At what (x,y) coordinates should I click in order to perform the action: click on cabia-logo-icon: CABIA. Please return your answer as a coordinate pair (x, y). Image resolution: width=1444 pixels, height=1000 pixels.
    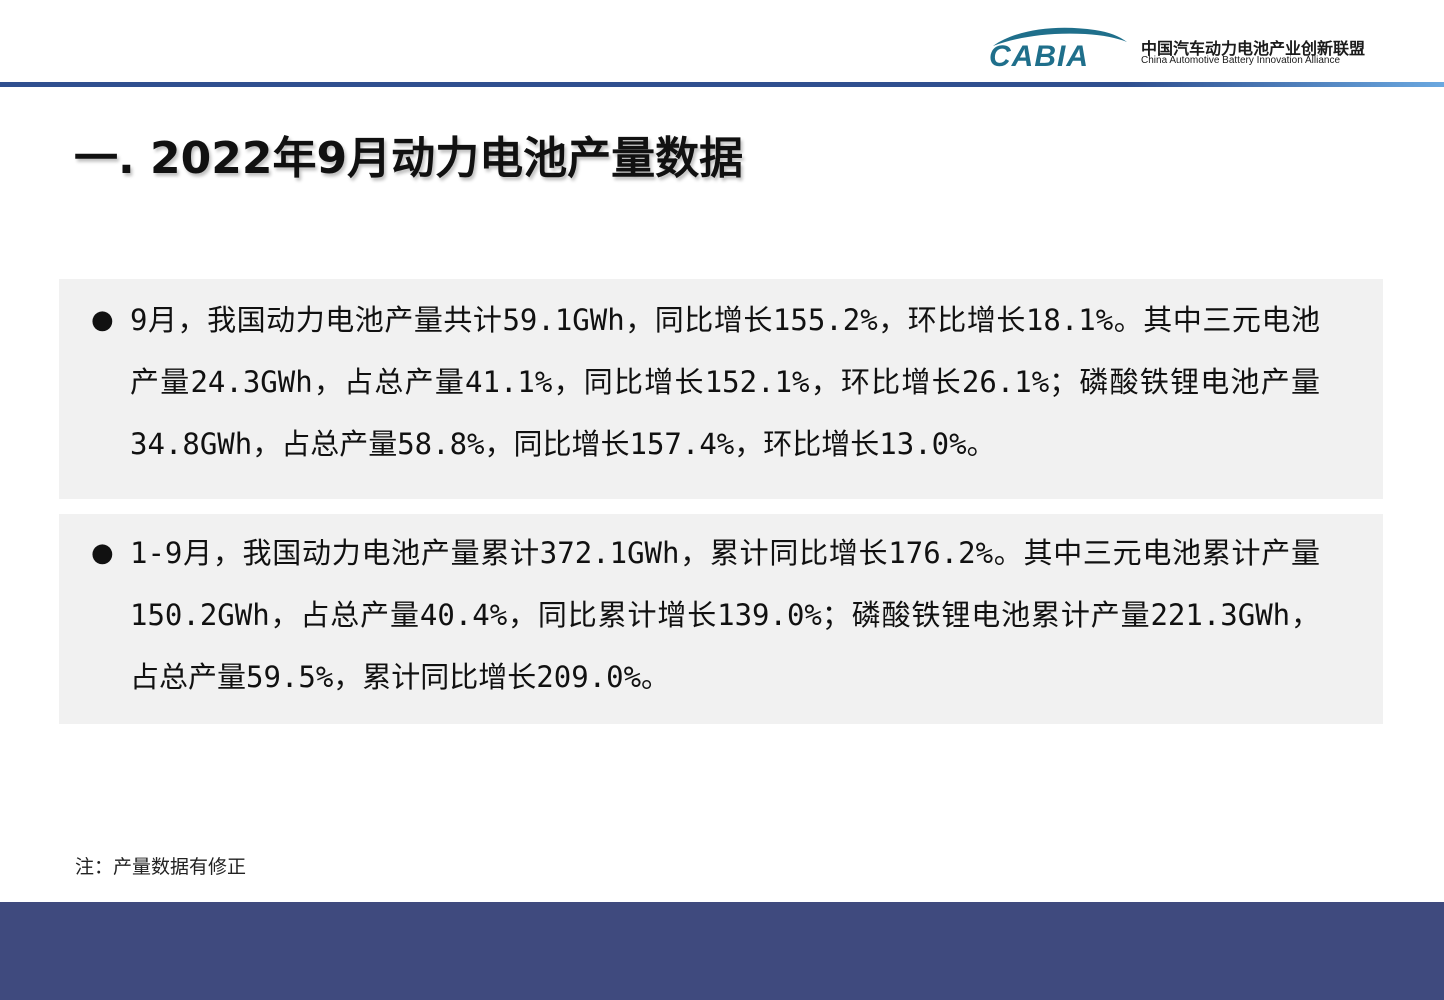
    Looking at the image, I should click on (1058, 49).